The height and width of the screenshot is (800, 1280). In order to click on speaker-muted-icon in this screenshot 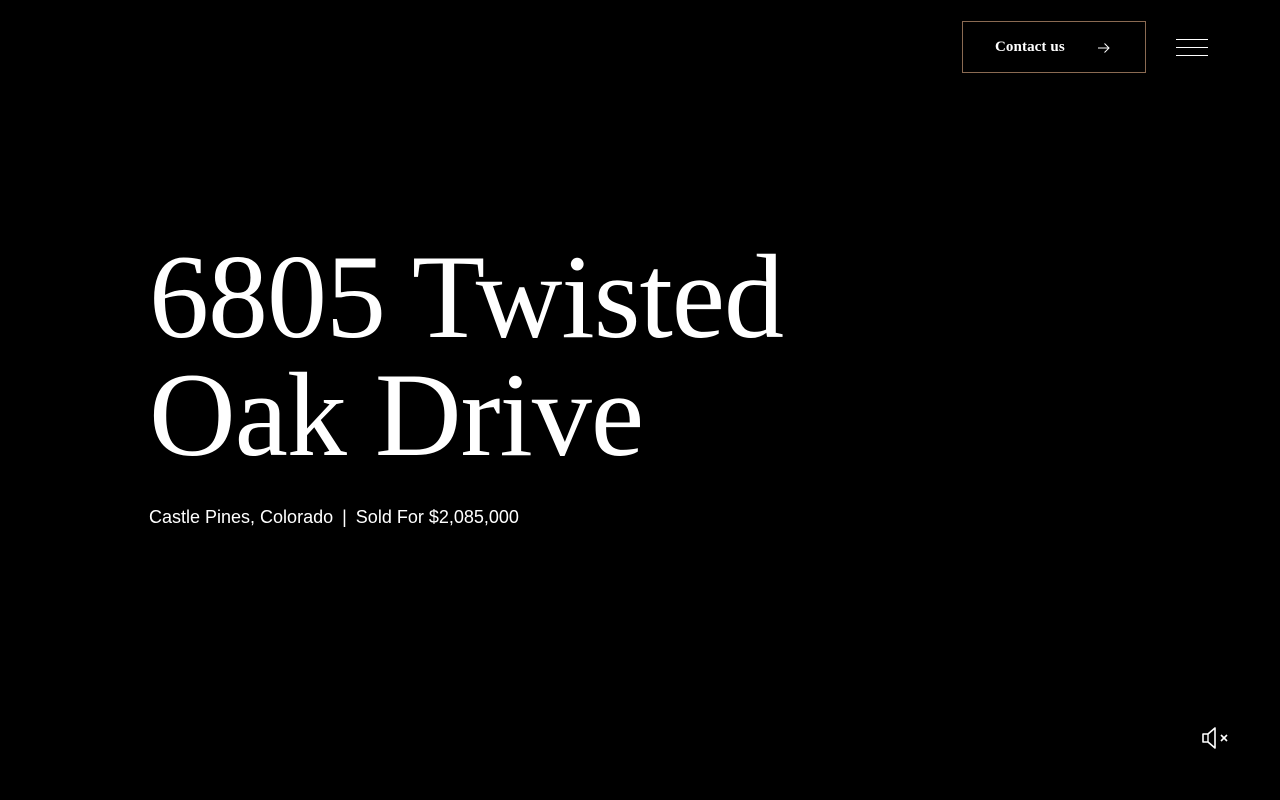, I will do `click(1216, 738)`.